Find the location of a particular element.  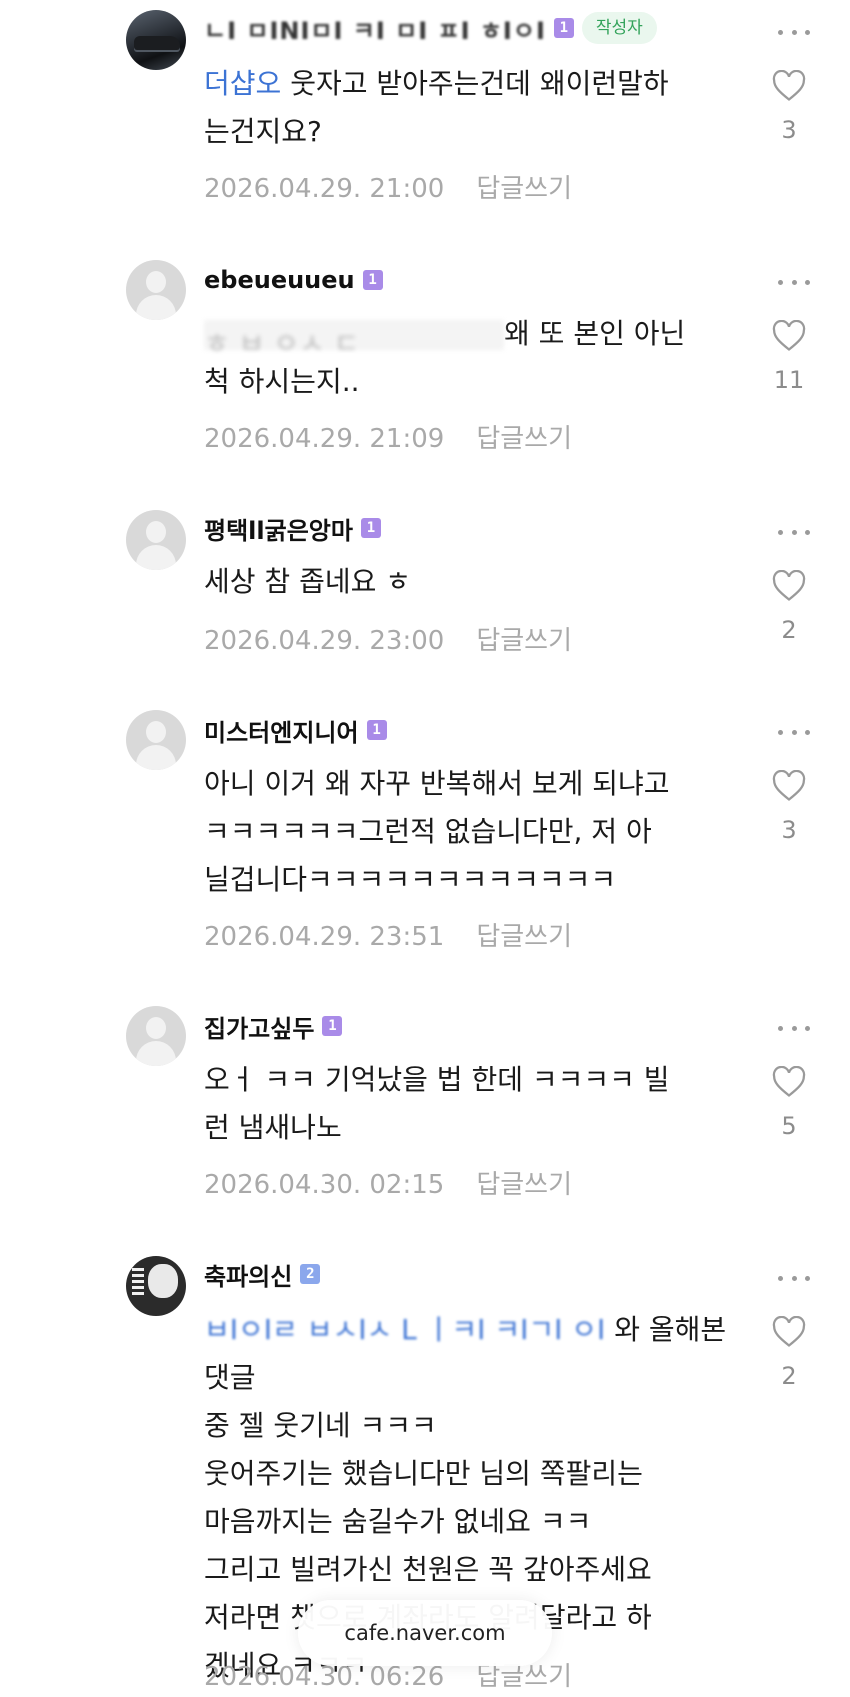

site-domain-label: cafe.naver.com is located at coordinates (425, 1633).